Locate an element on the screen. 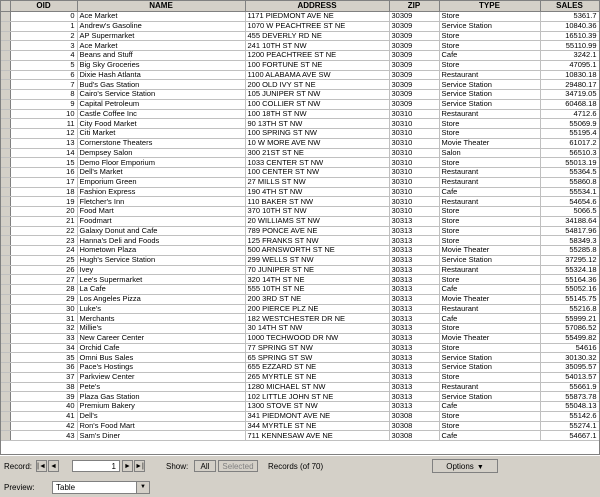 Image resolution: width=600 pixels, height=497 pixels. cell-sales: 55873.78 is located at coordinates (569, 396).